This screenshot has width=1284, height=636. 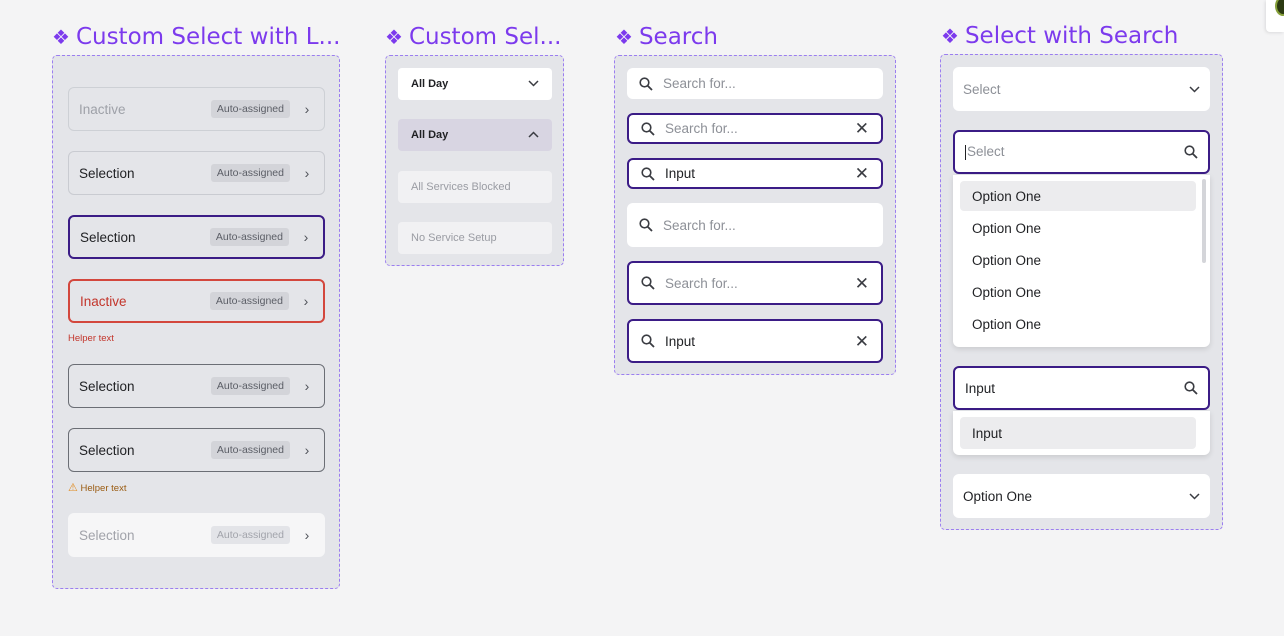 I want to click on text-caret, so click(x=965, y=152).